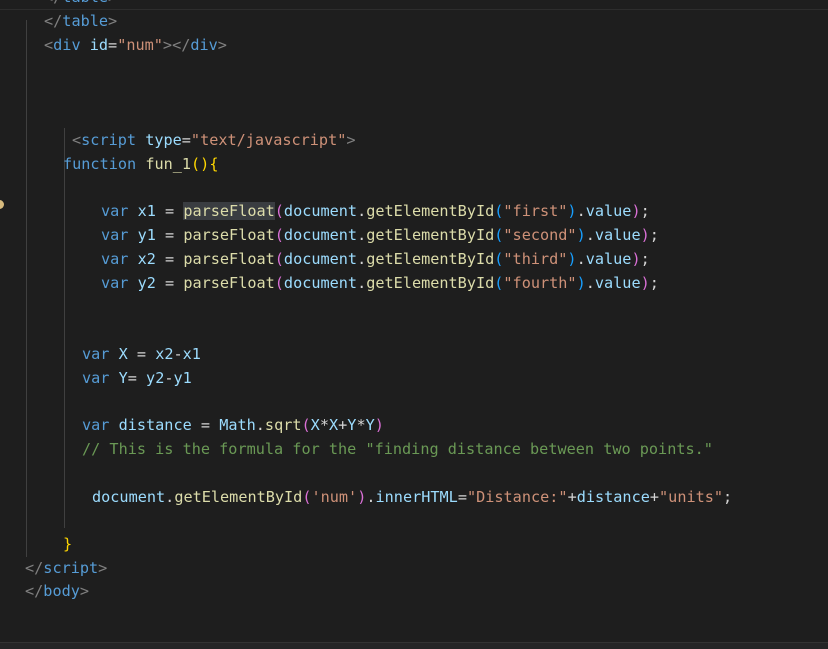 Image resolution: width=828 pixels, height=649 pixels. I want to click on code-line-table-close: </table>, so click(80, 21).